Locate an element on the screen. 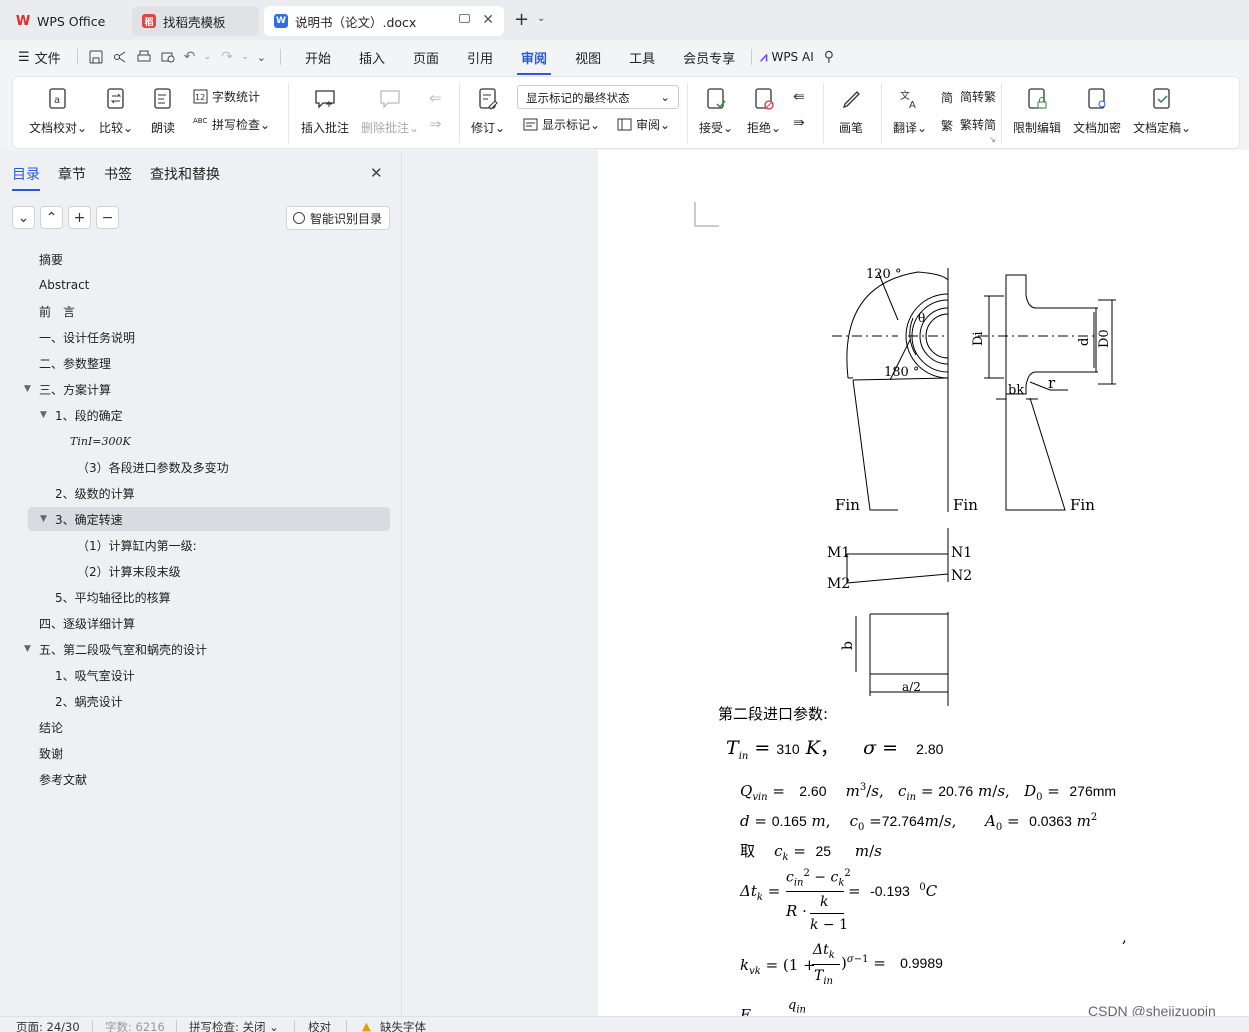 Image resolution: width=1249 pixels, height=1032 pixels. word-count-indicator: 字数: 6216 is located at coordinates (135, 1025).